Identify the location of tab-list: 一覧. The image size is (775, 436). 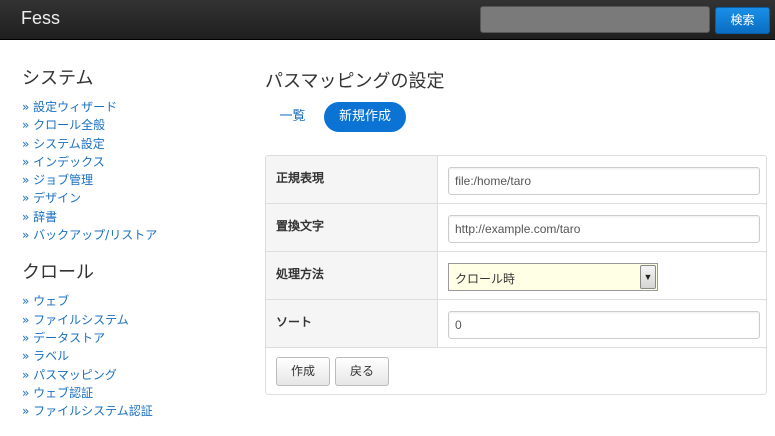
(292, 117).